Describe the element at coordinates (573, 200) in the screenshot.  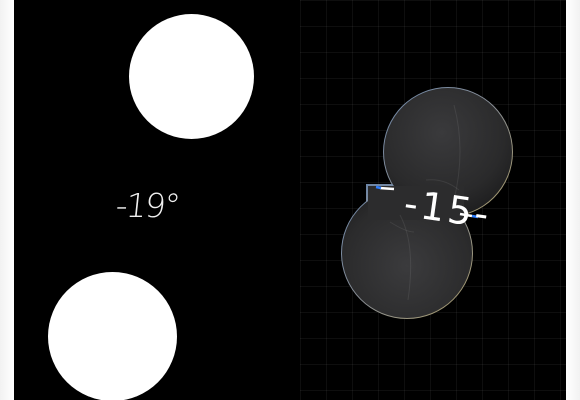
I see `right-frame-edge` at that location.